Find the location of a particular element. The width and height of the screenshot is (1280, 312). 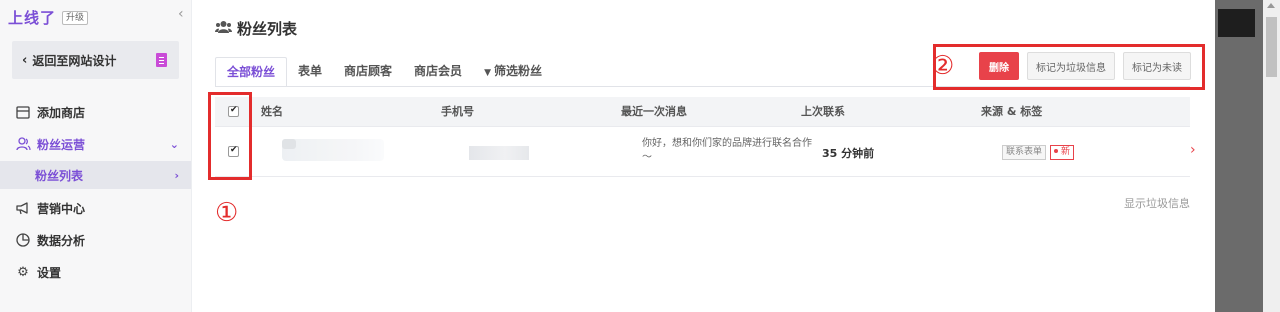

store-icon is located at coordinates (23, 112).